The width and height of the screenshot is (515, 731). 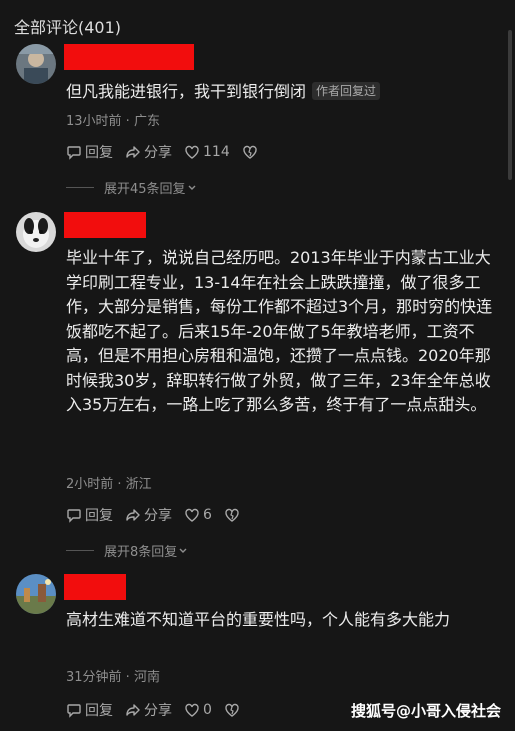 What do you see at coordinates (141, 552) in the screenshot?
I see `expand-replies-label: 展开8条回复` at bounding box center [141, 552].